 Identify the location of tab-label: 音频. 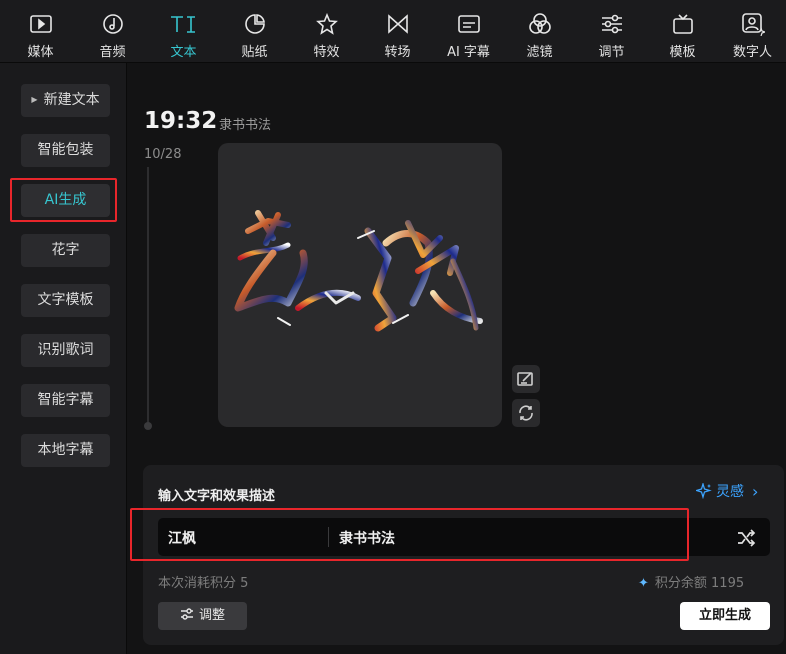
(112, 52).